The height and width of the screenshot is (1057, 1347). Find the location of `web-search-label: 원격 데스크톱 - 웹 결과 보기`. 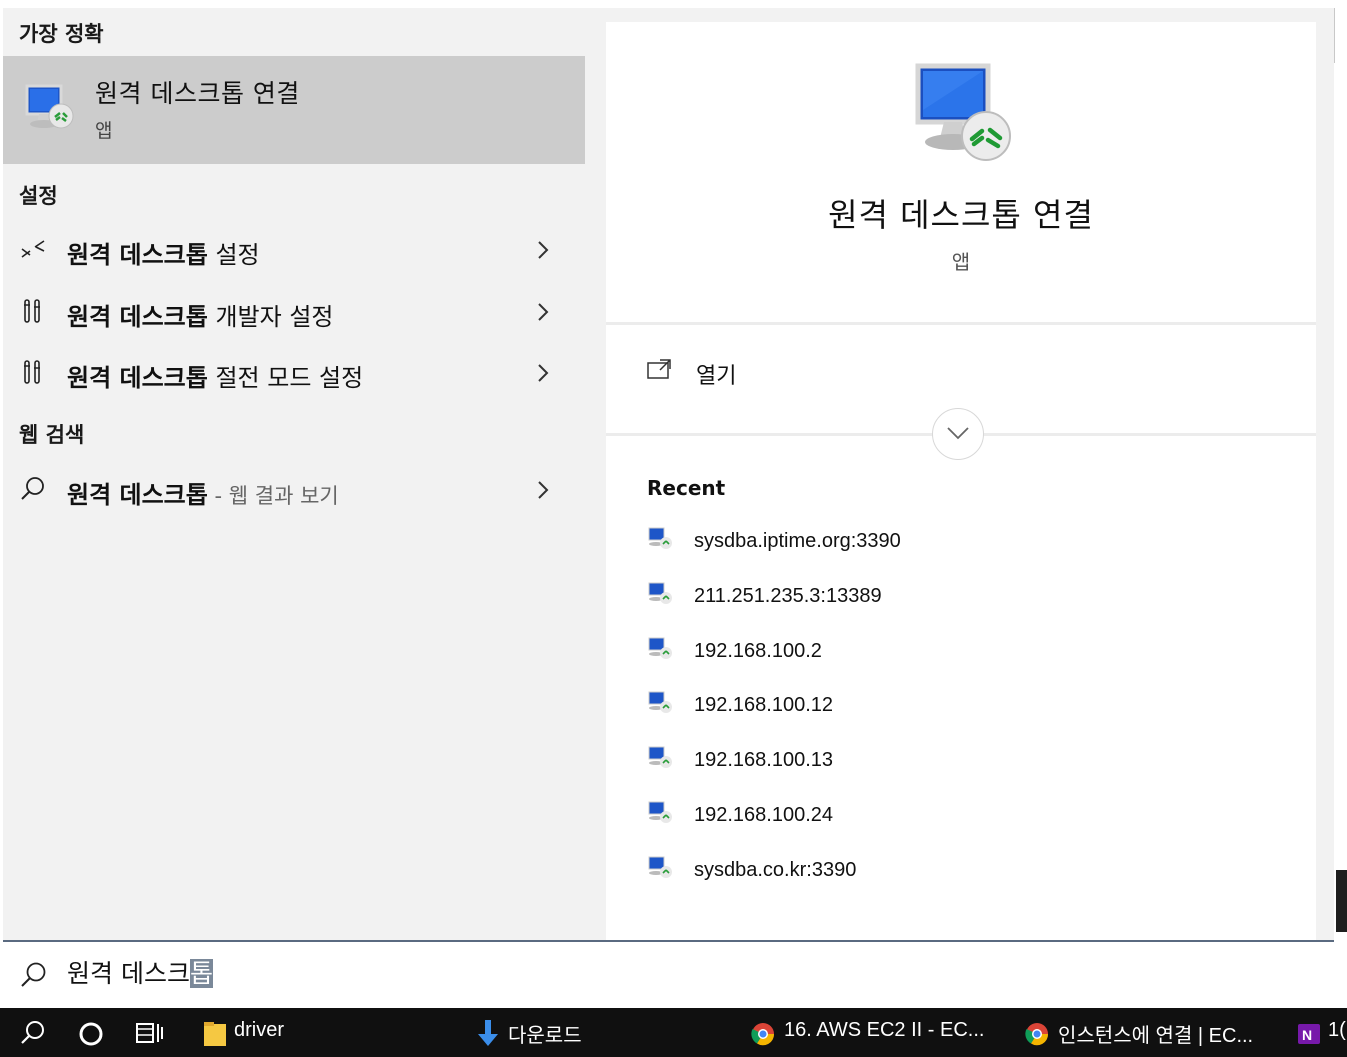

web-search-label: 원격 데스크톱 - 웹 결과 보기 is located at coordinates (203, 495).